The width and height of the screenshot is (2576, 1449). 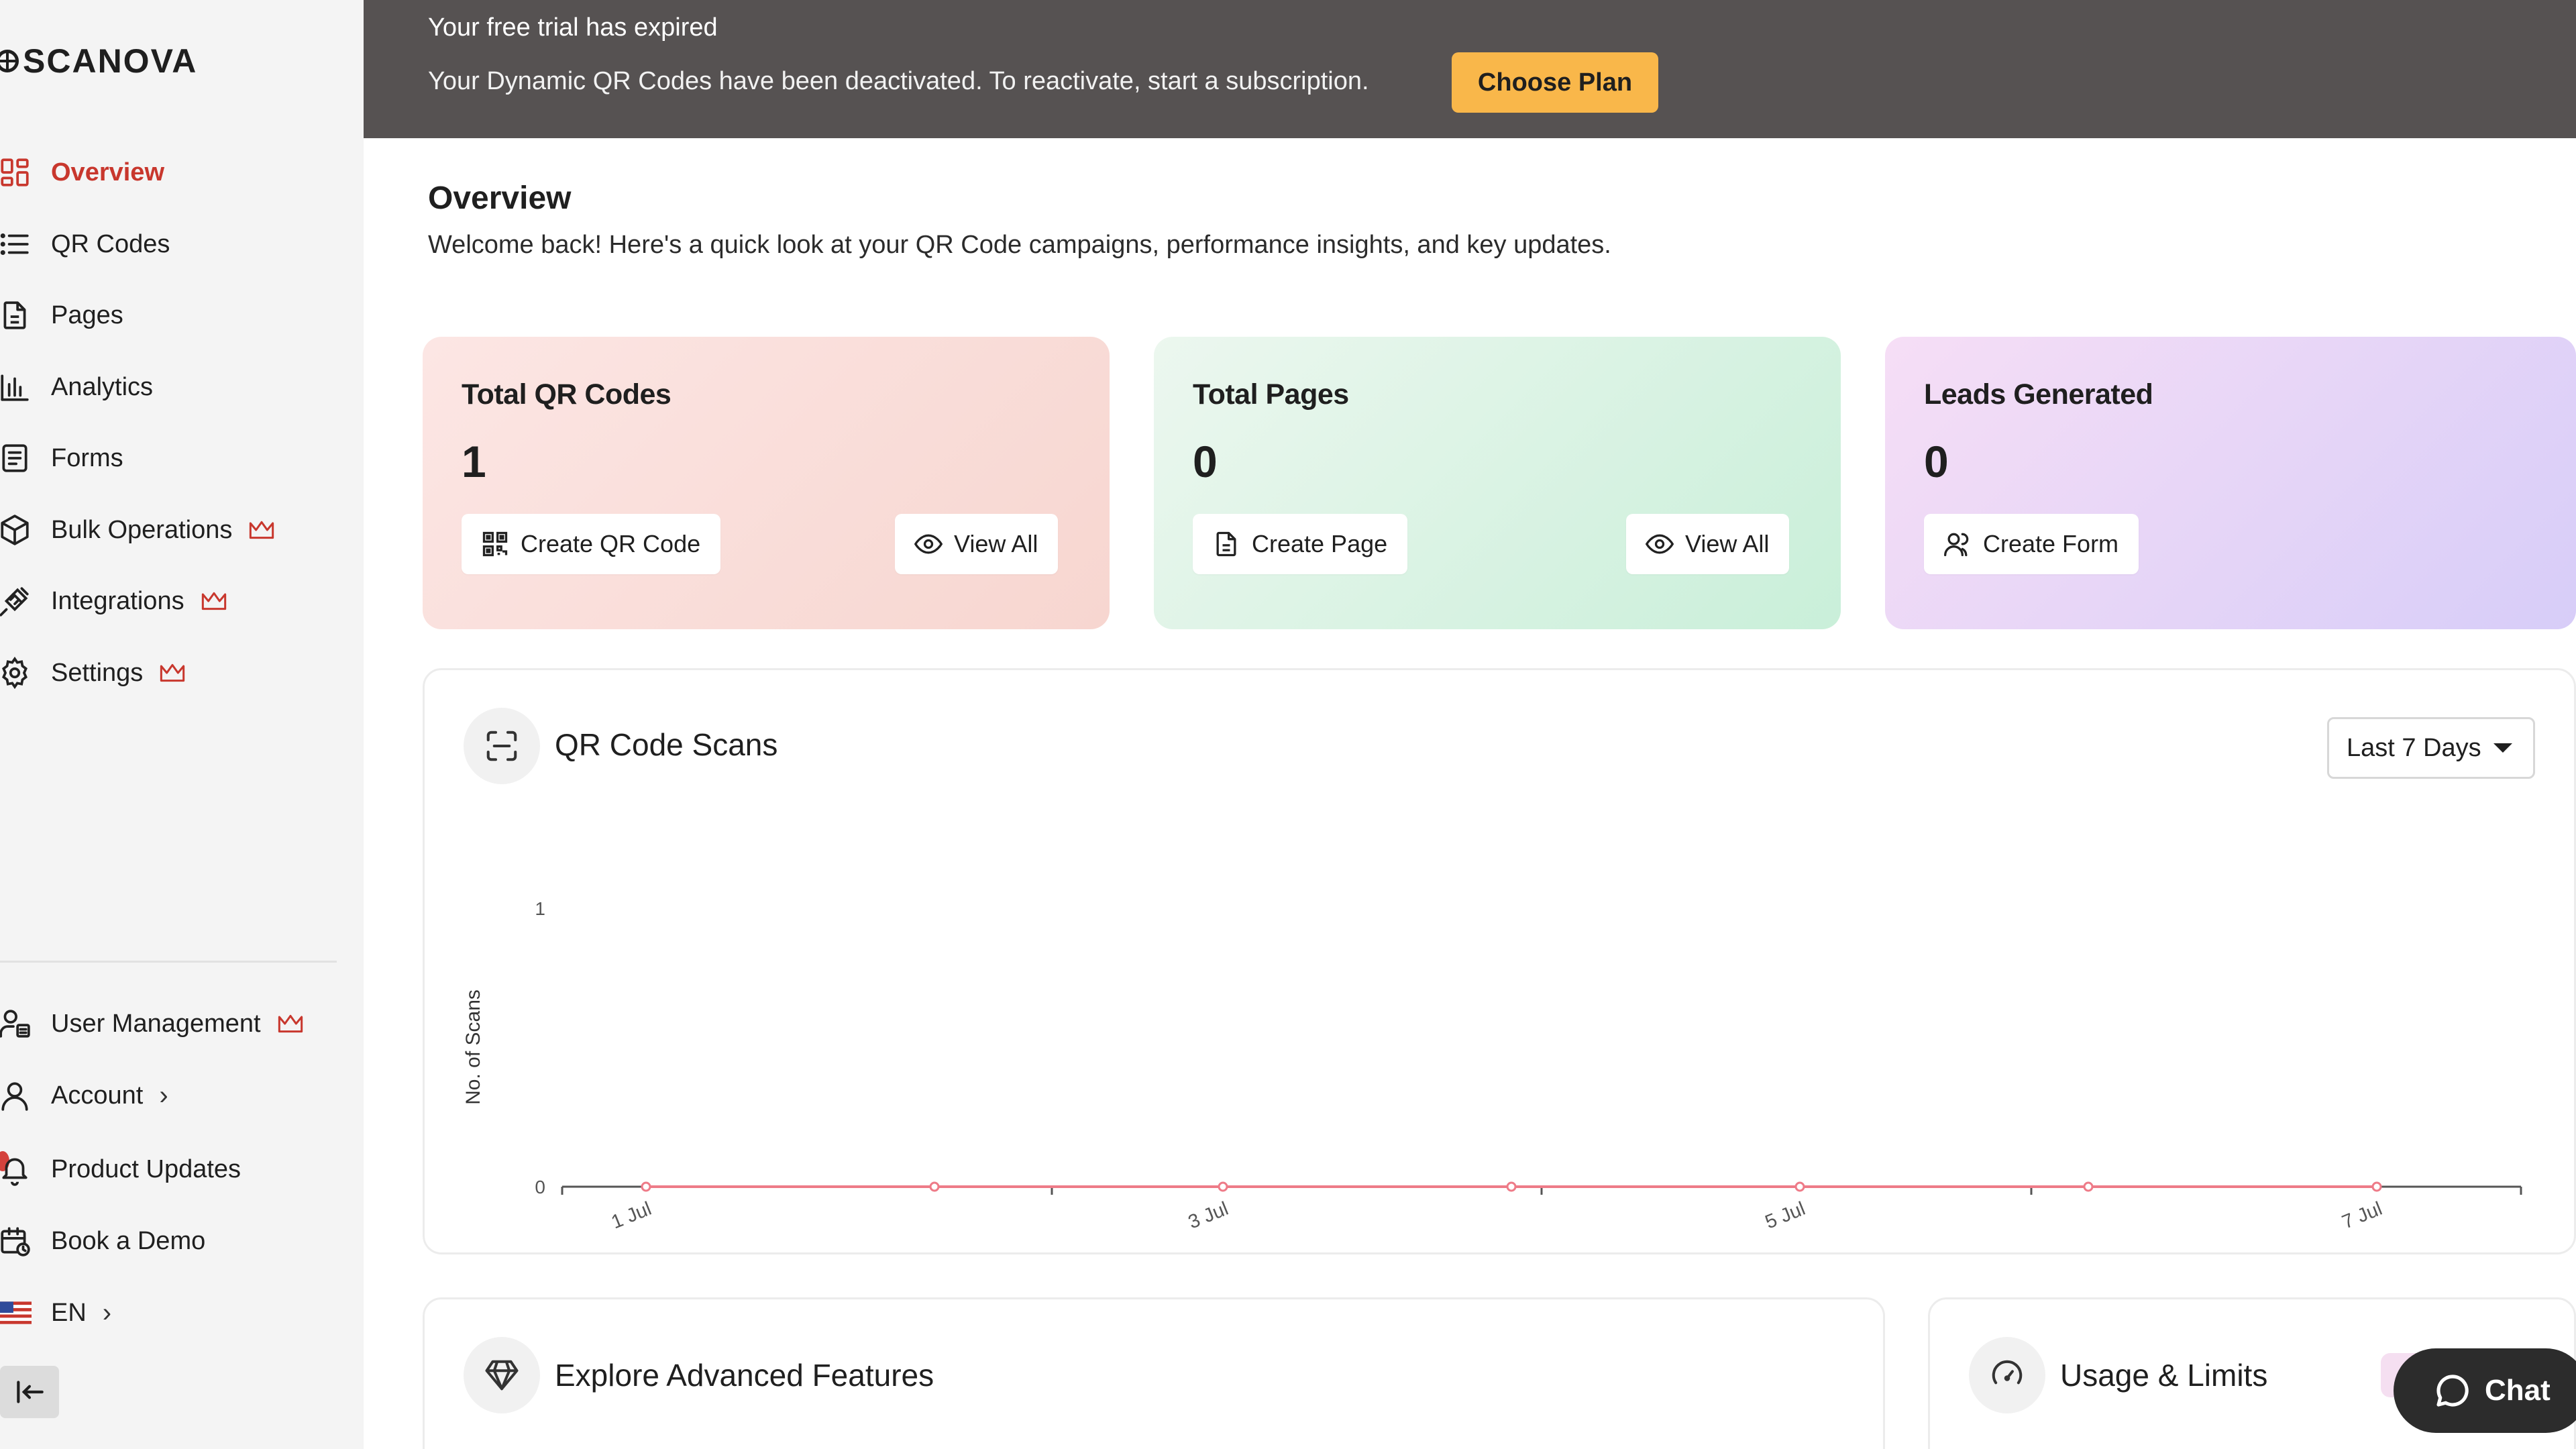 I want to click on logo-mark-icon, so click(x=9, y=61).